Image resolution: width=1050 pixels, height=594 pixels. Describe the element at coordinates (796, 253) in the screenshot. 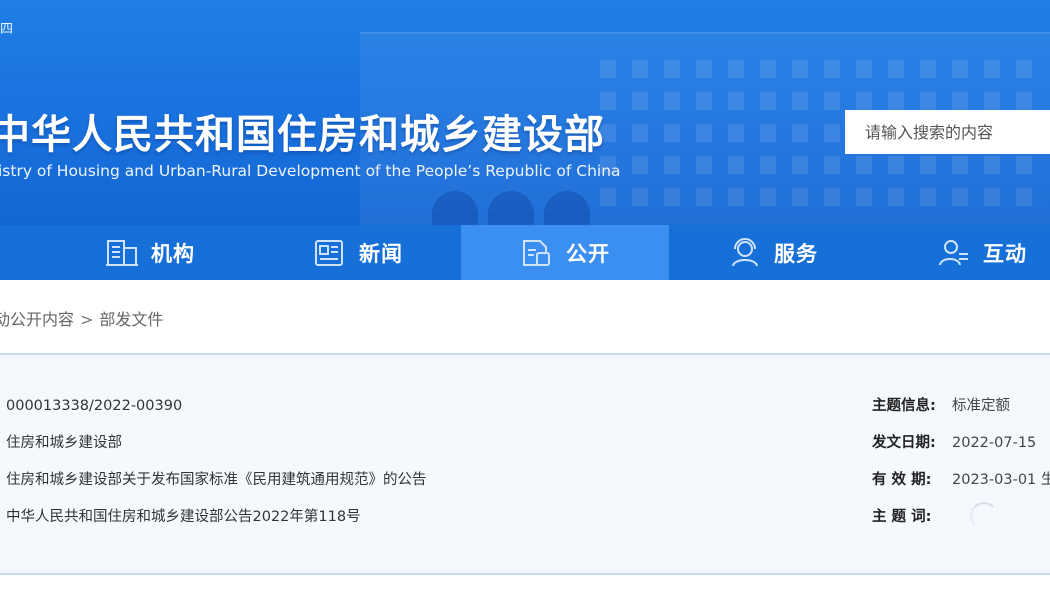

I see `nav-label: 服务` at that location.